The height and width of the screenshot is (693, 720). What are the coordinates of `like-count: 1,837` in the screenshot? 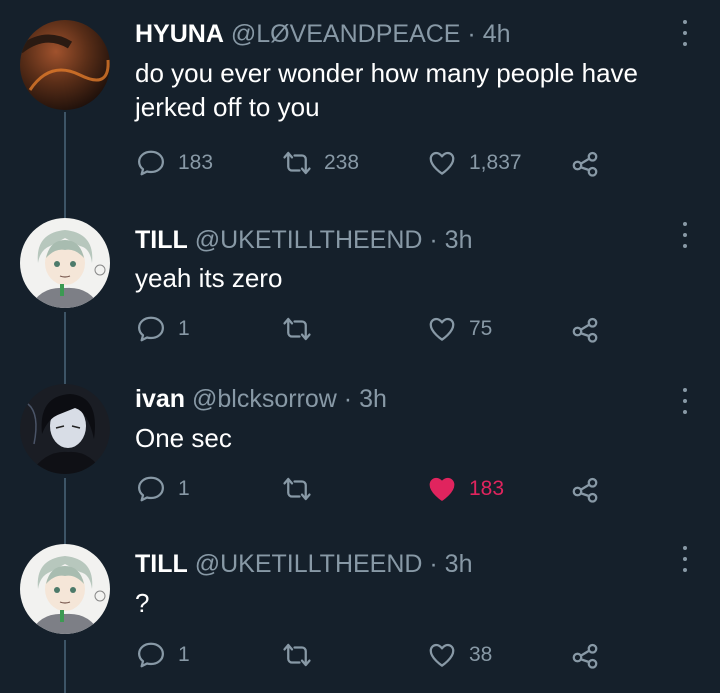 It's located at (495, 162).